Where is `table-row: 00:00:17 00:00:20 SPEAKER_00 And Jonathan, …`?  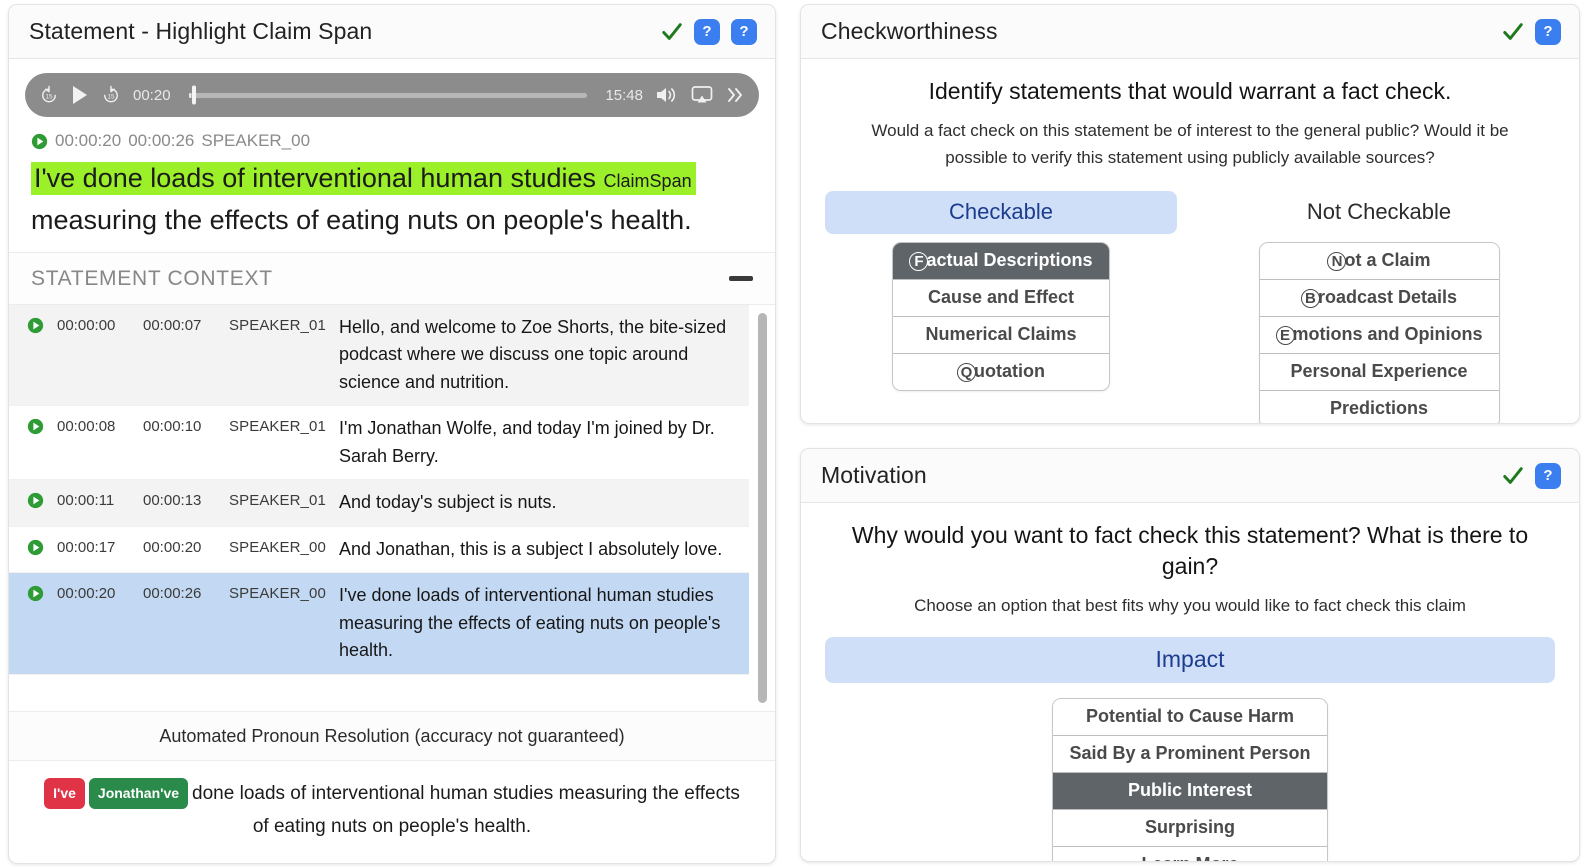 table-row: 00:00:17 00:00:20 SPEAKER_00 And Jonathan, … is located at coordinates (379, 550).